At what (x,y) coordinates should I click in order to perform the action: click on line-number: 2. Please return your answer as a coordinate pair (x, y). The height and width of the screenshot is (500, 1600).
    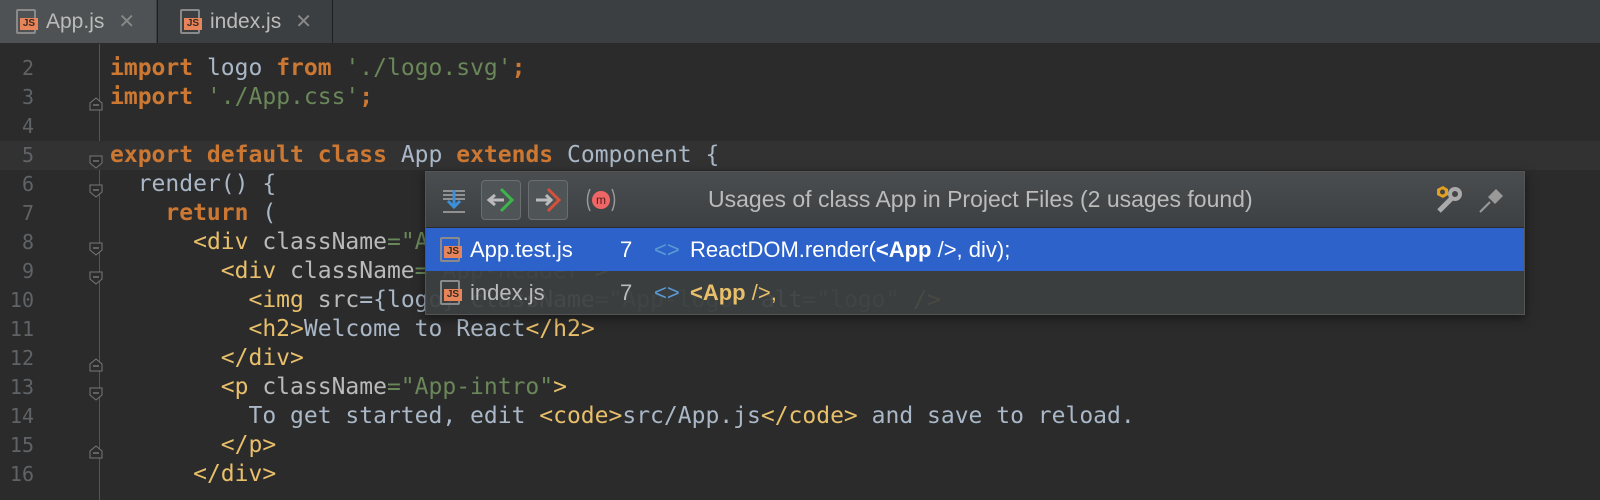
    Looking at the image, I should click on (27, 68).